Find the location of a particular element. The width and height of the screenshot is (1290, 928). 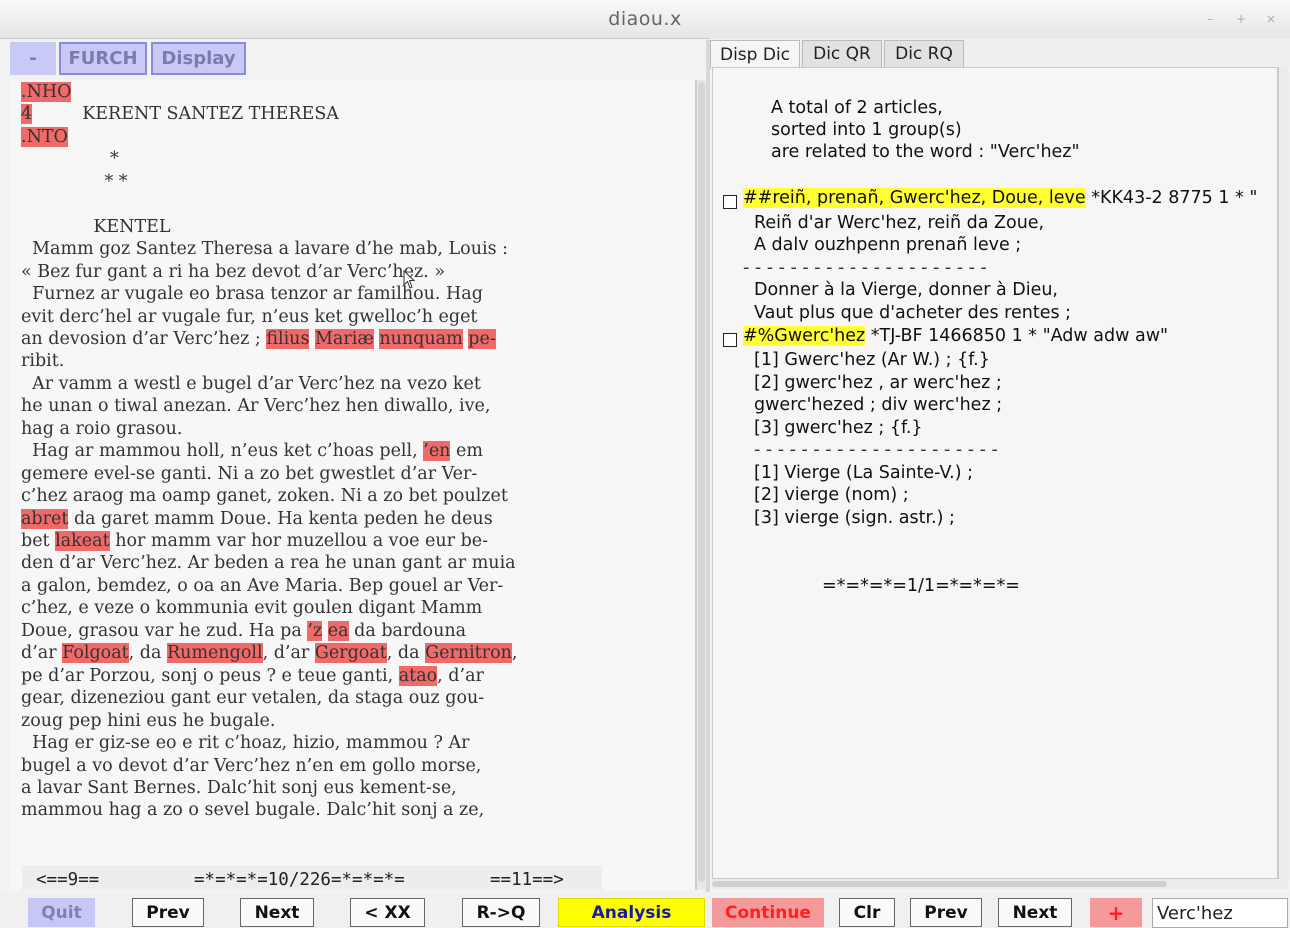

entry-line: Donner à la Vierge, donner à Dieu, is located at coordinates (906, 290).